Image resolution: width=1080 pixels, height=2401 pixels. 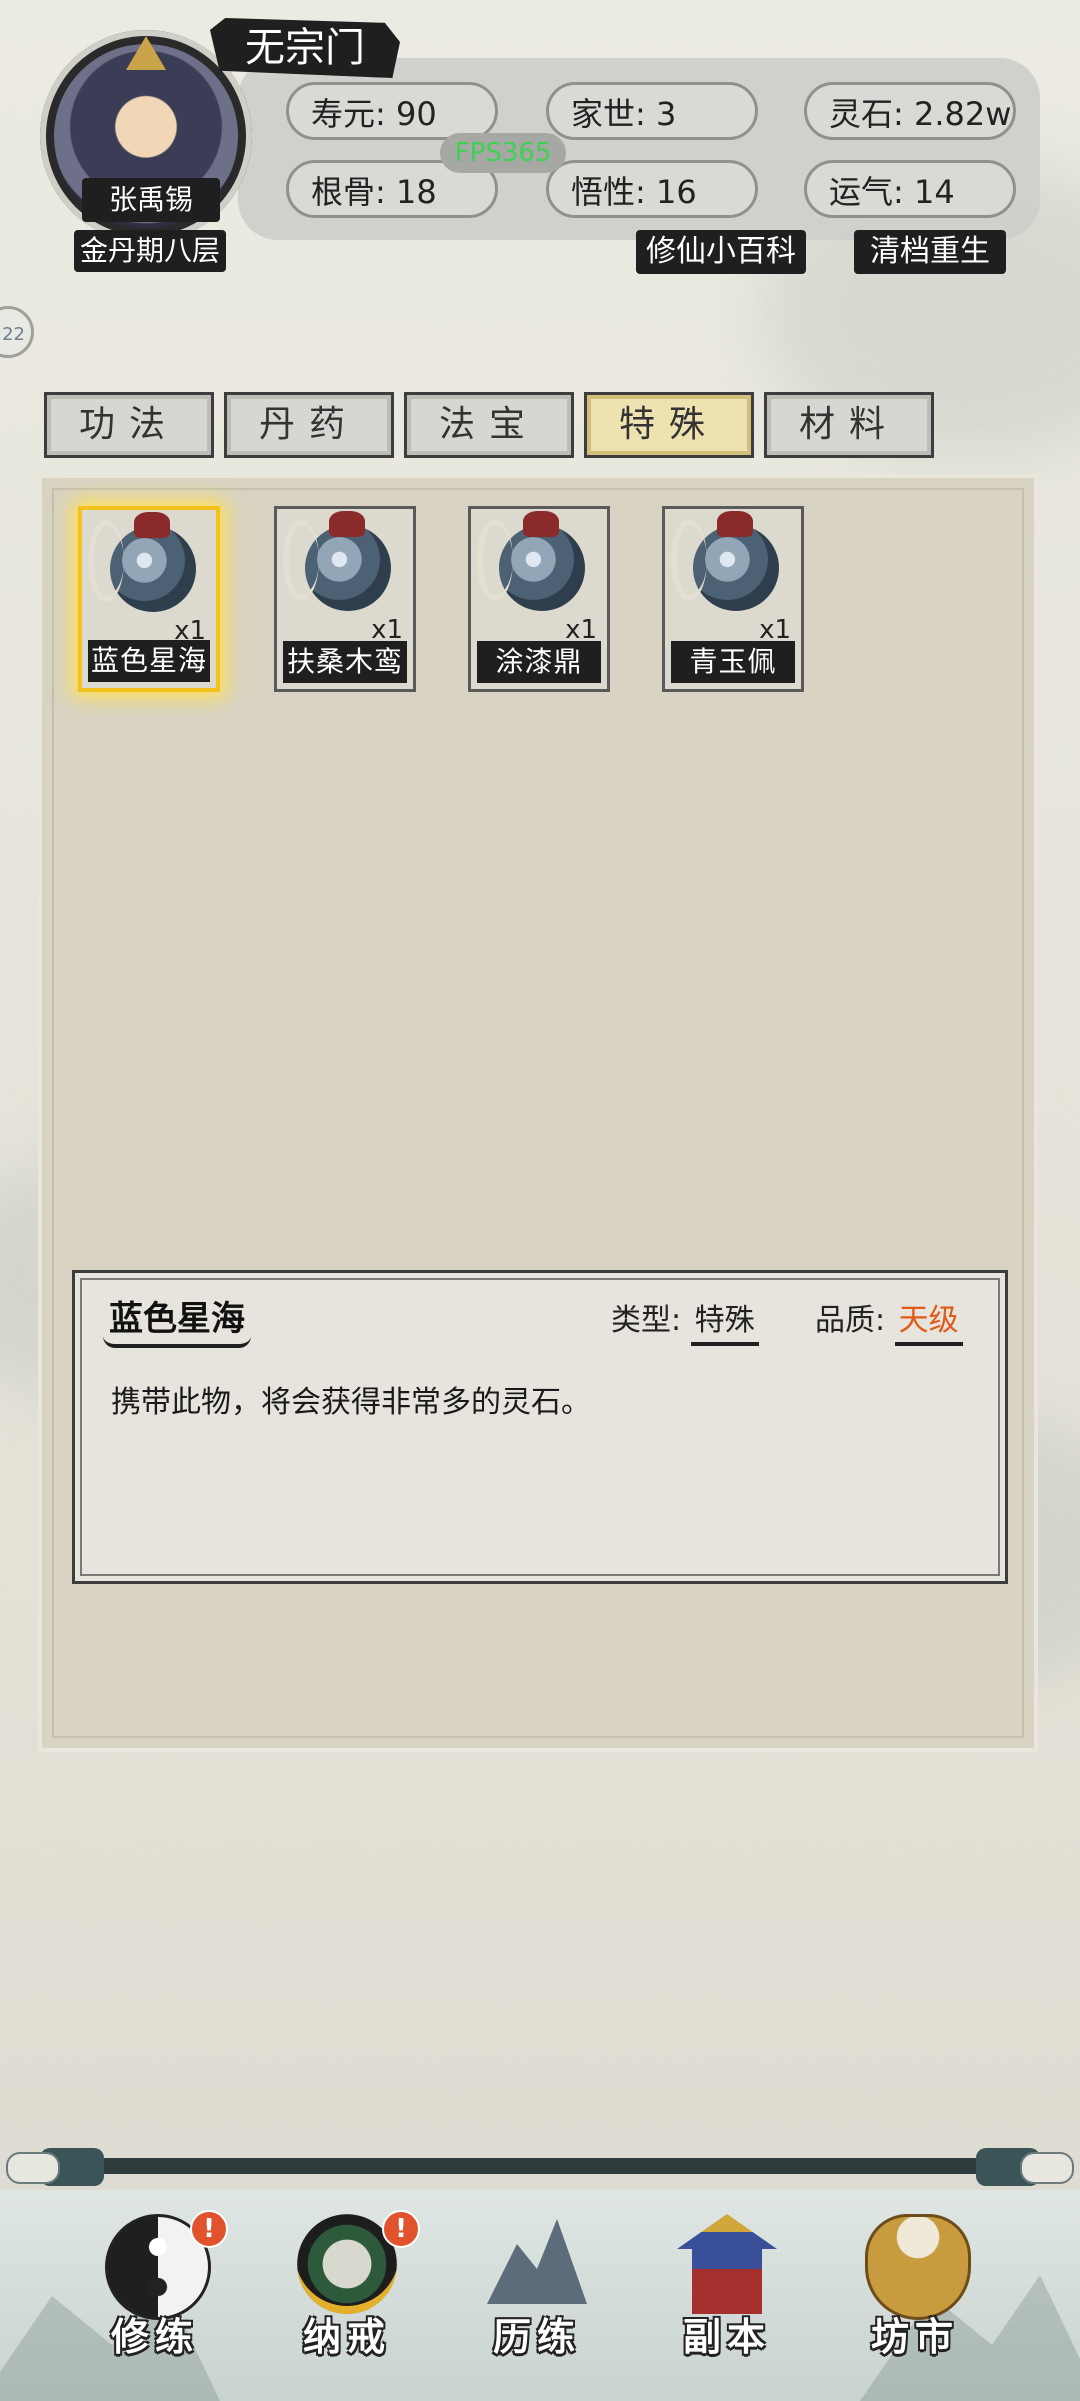 I want to click on nav-market: 坊市, so click(x=915, y=2299).